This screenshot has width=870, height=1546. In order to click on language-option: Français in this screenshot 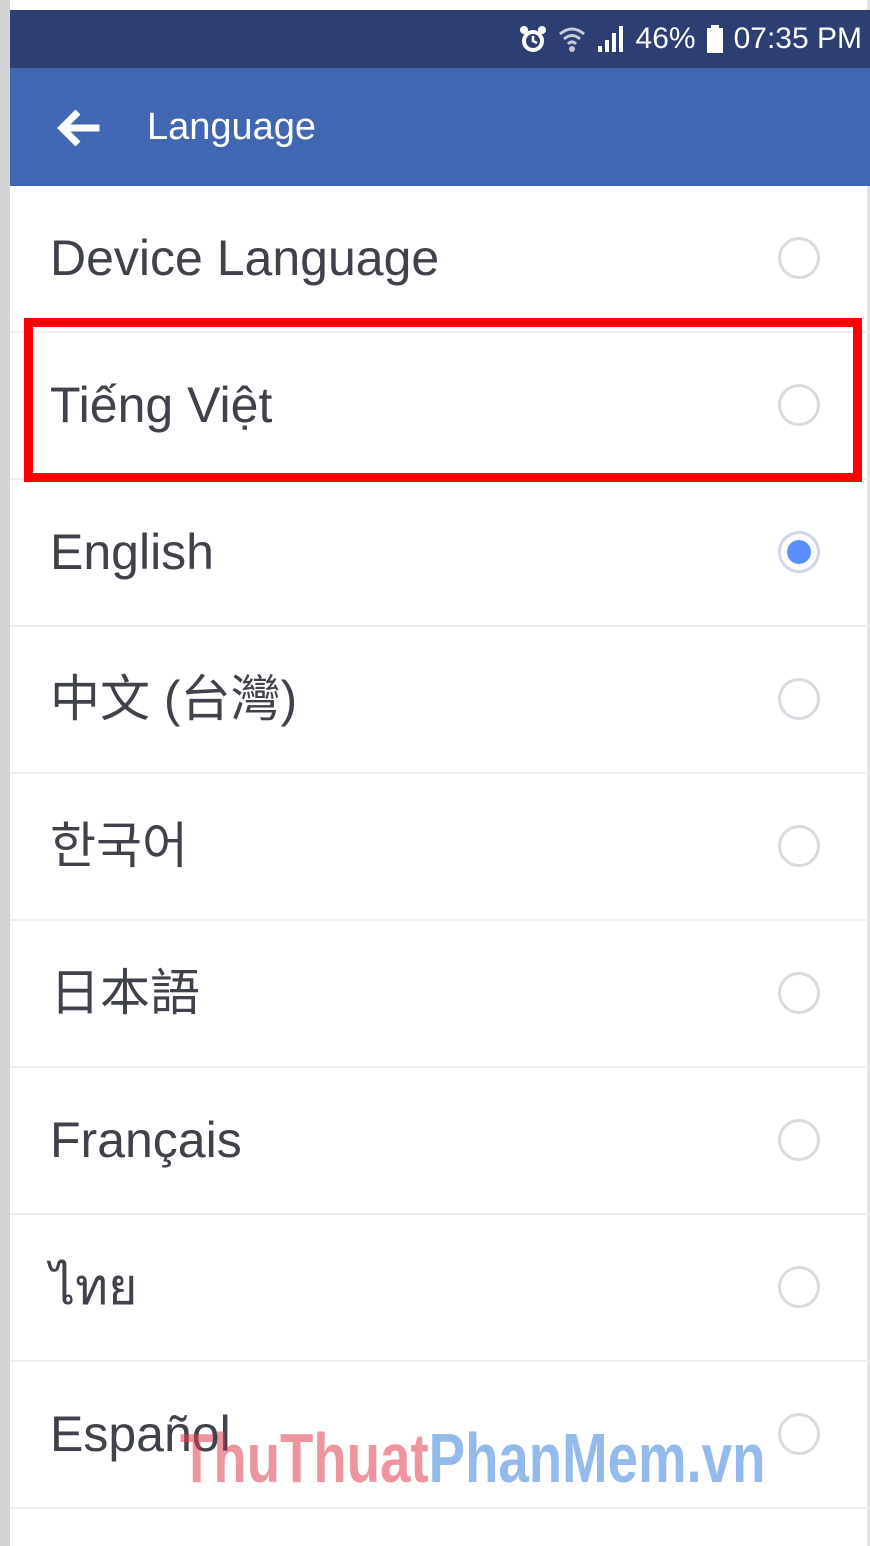, I will do `click(440, 1141)`.